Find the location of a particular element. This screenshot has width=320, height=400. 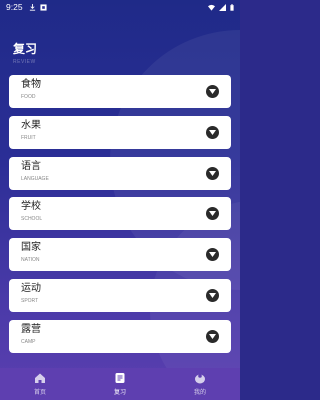

wifi-icon is located at coordinates (211, 7).